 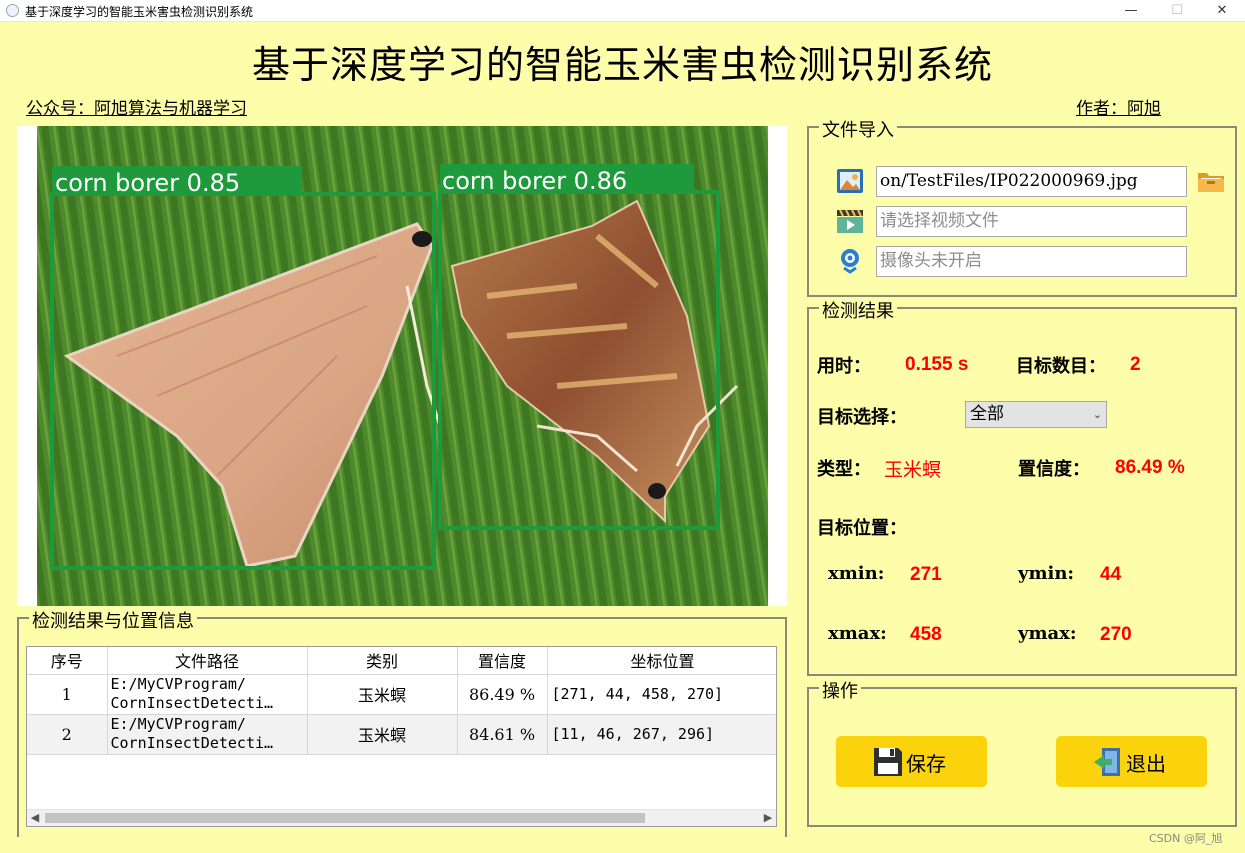 What do you see at coordinates (35, 818) in the screenshot?
I see `scroll-left-icon: ◀` at bounding box center [35, 818].